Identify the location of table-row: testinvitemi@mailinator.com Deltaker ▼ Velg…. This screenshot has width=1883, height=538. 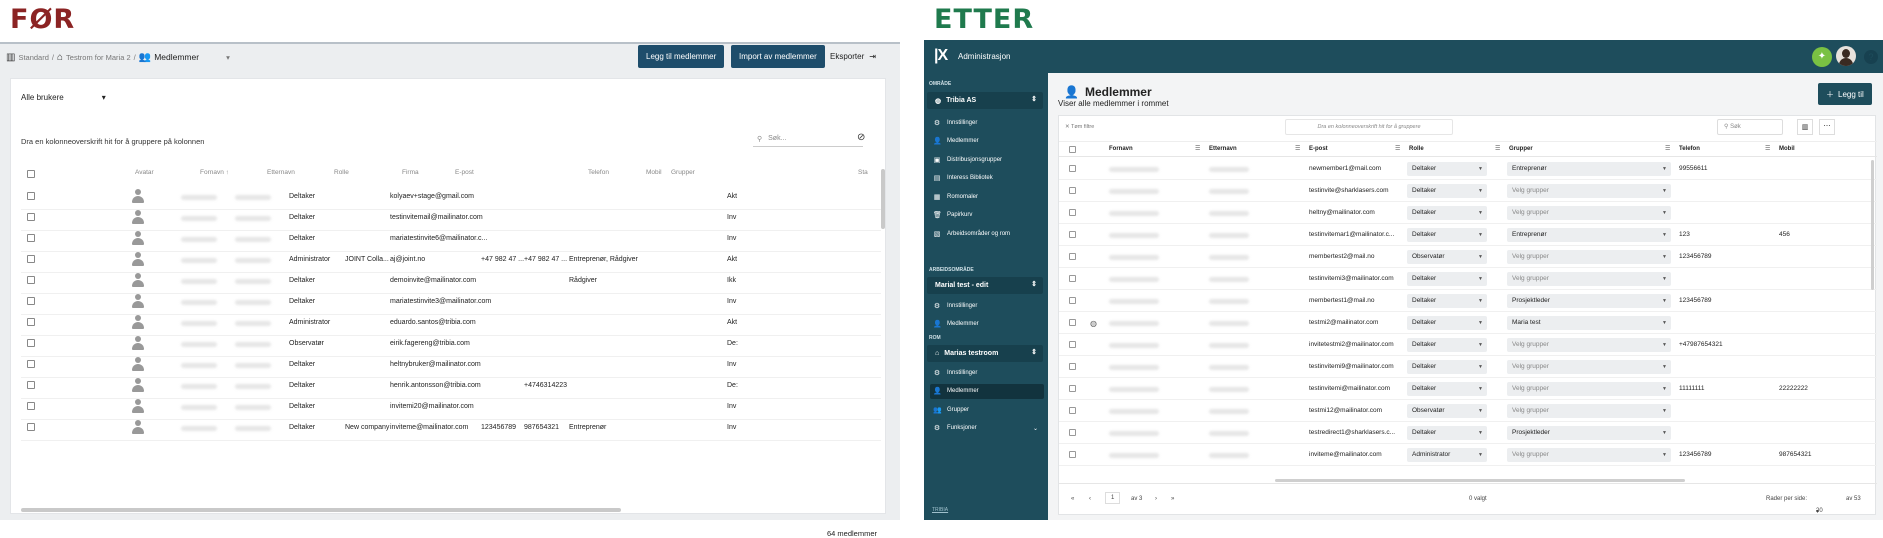
(1468, 389).